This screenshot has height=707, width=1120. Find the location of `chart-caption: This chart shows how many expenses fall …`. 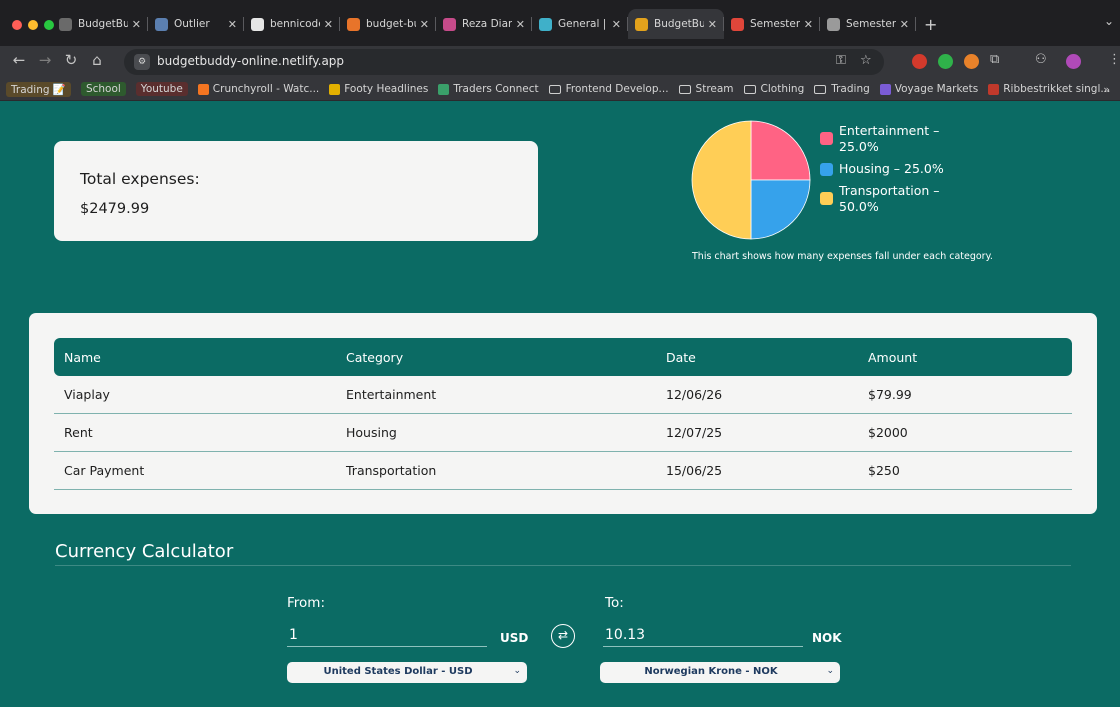

chart-caption: This chart shows how many expenses fall … is located at coordinates (842, 256).